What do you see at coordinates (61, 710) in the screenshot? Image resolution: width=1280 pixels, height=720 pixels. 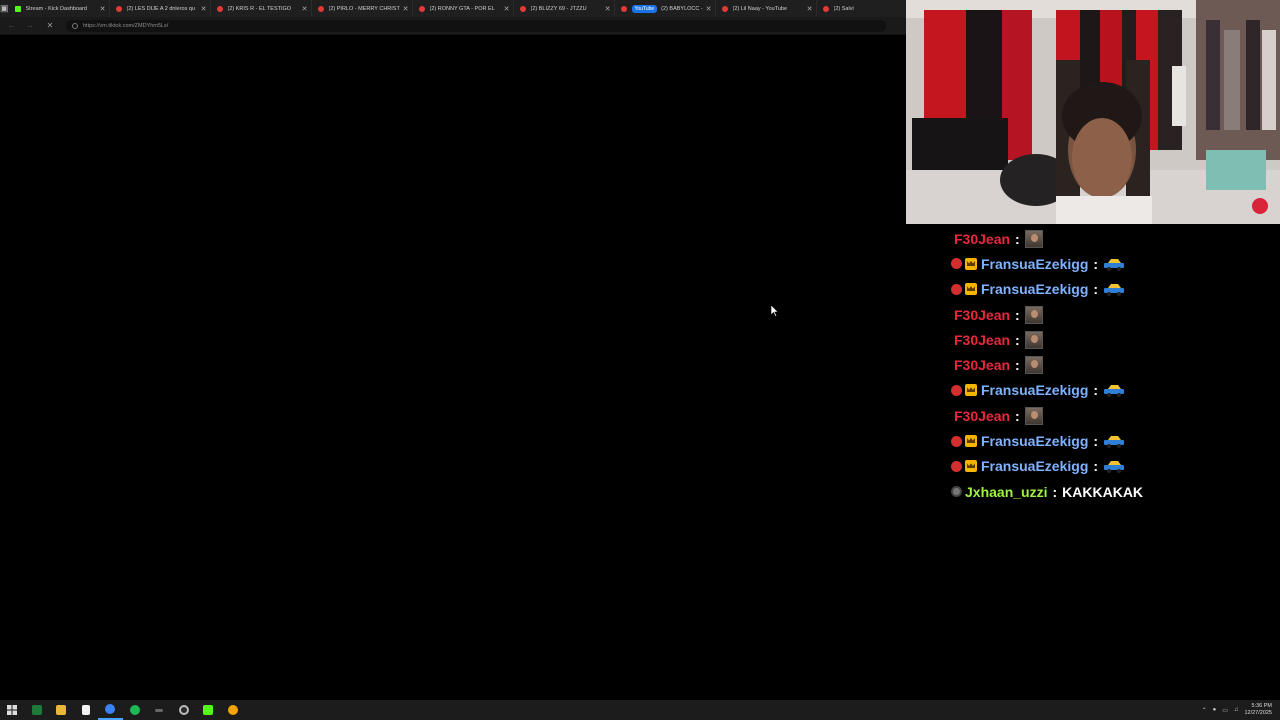 I see `file-explorer-icon` at bounding box center [61, 710].